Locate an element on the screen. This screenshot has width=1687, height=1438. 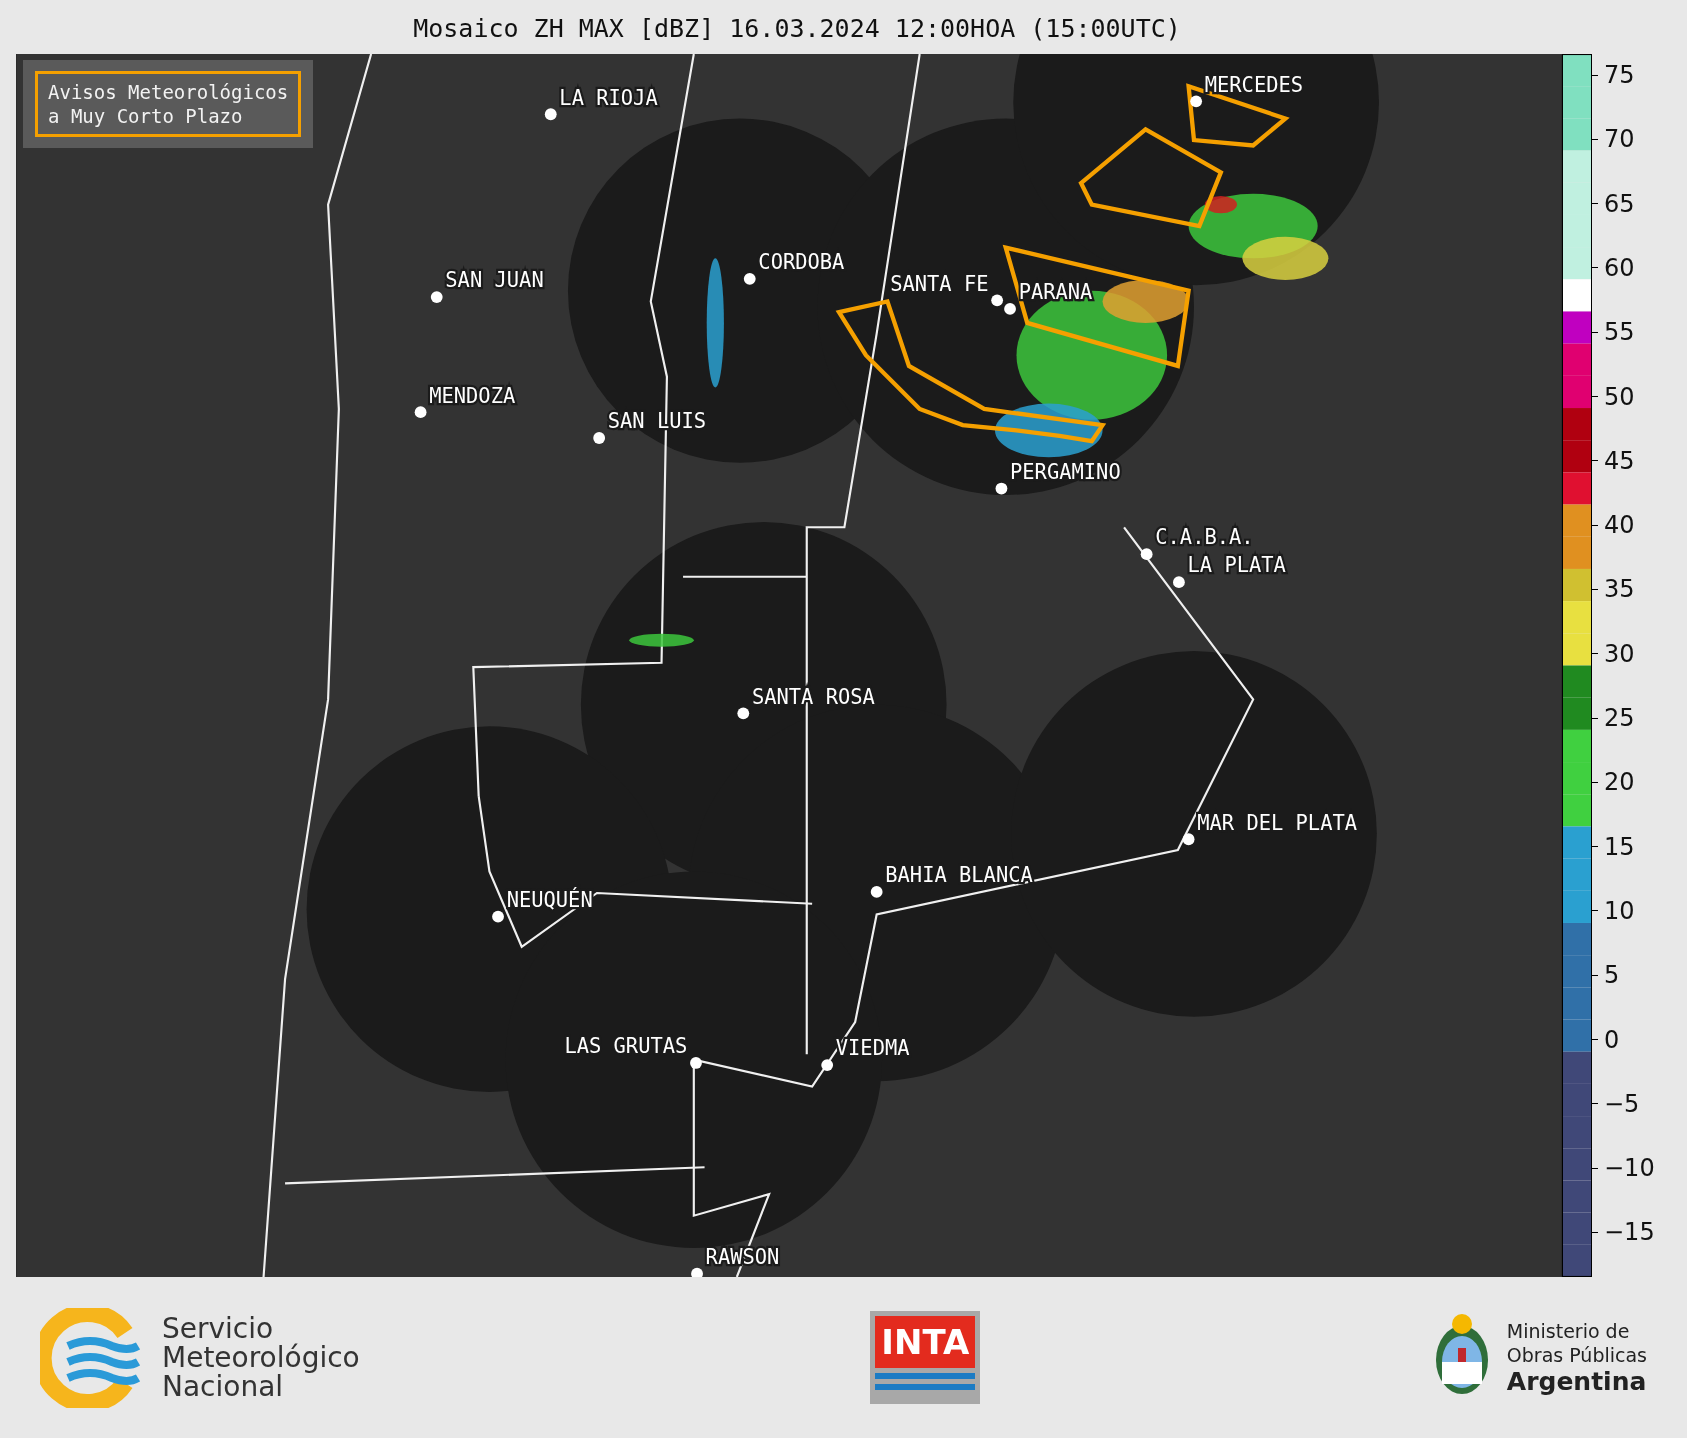
city-label: BAHIA BLANCA is located at coordinates (959, 875).